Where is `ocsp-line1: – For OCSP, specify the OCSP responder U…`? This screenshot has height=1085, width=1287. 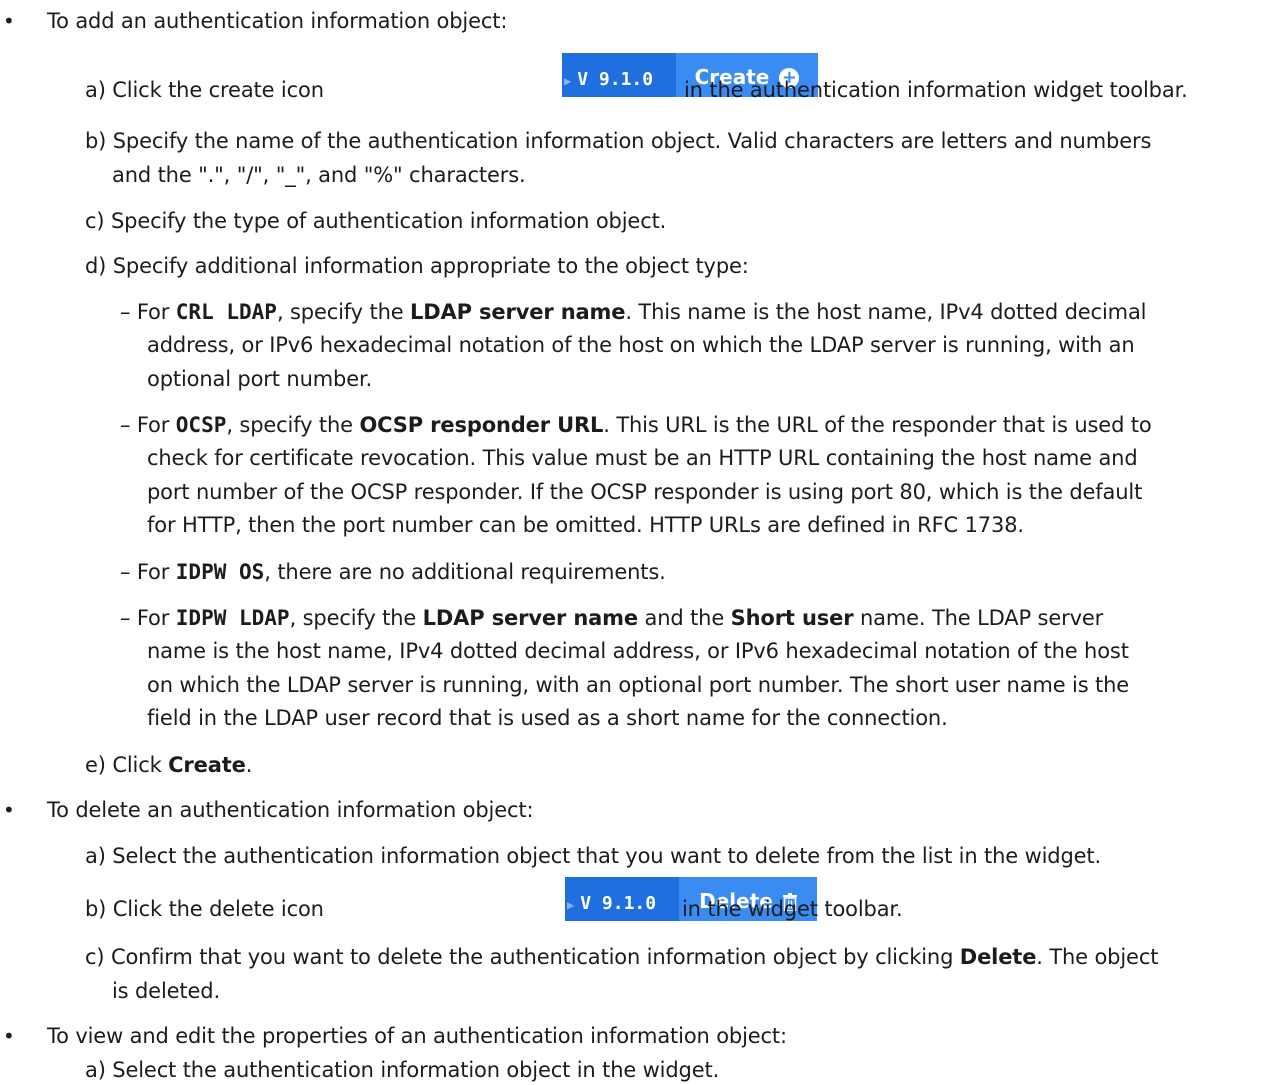
ocsp-line1: – For OCSP, specify the OCSP responder U… is located at coordinates (636, 425).